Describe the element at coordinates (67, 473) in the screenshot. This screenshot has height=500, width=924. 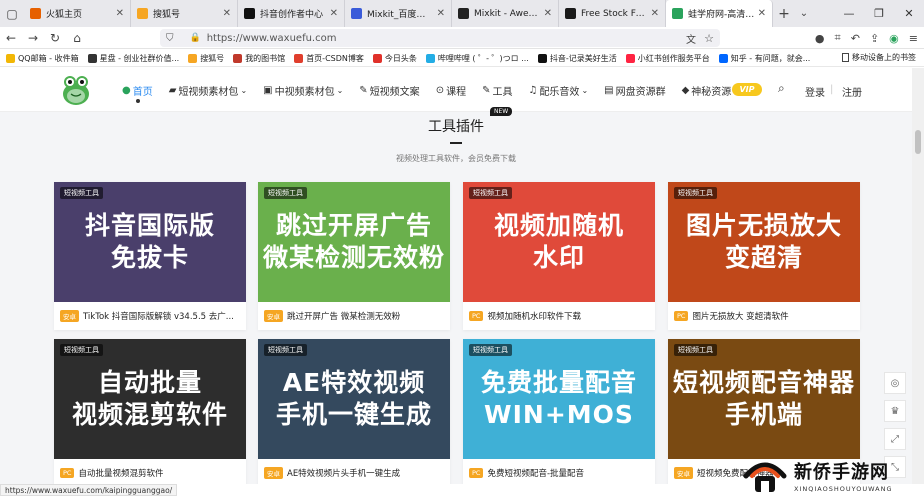
I see `platform-badge: PC` at that location.